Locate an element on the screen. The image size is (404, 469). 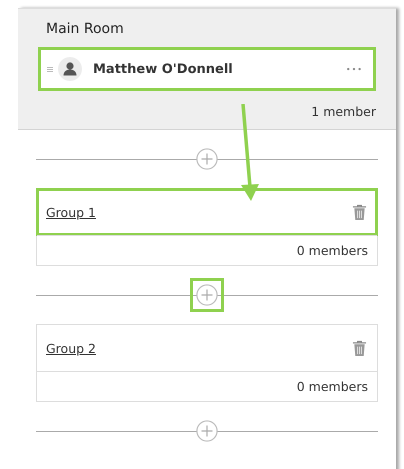
more-menu: ••• is located at coordinates (354, 69).